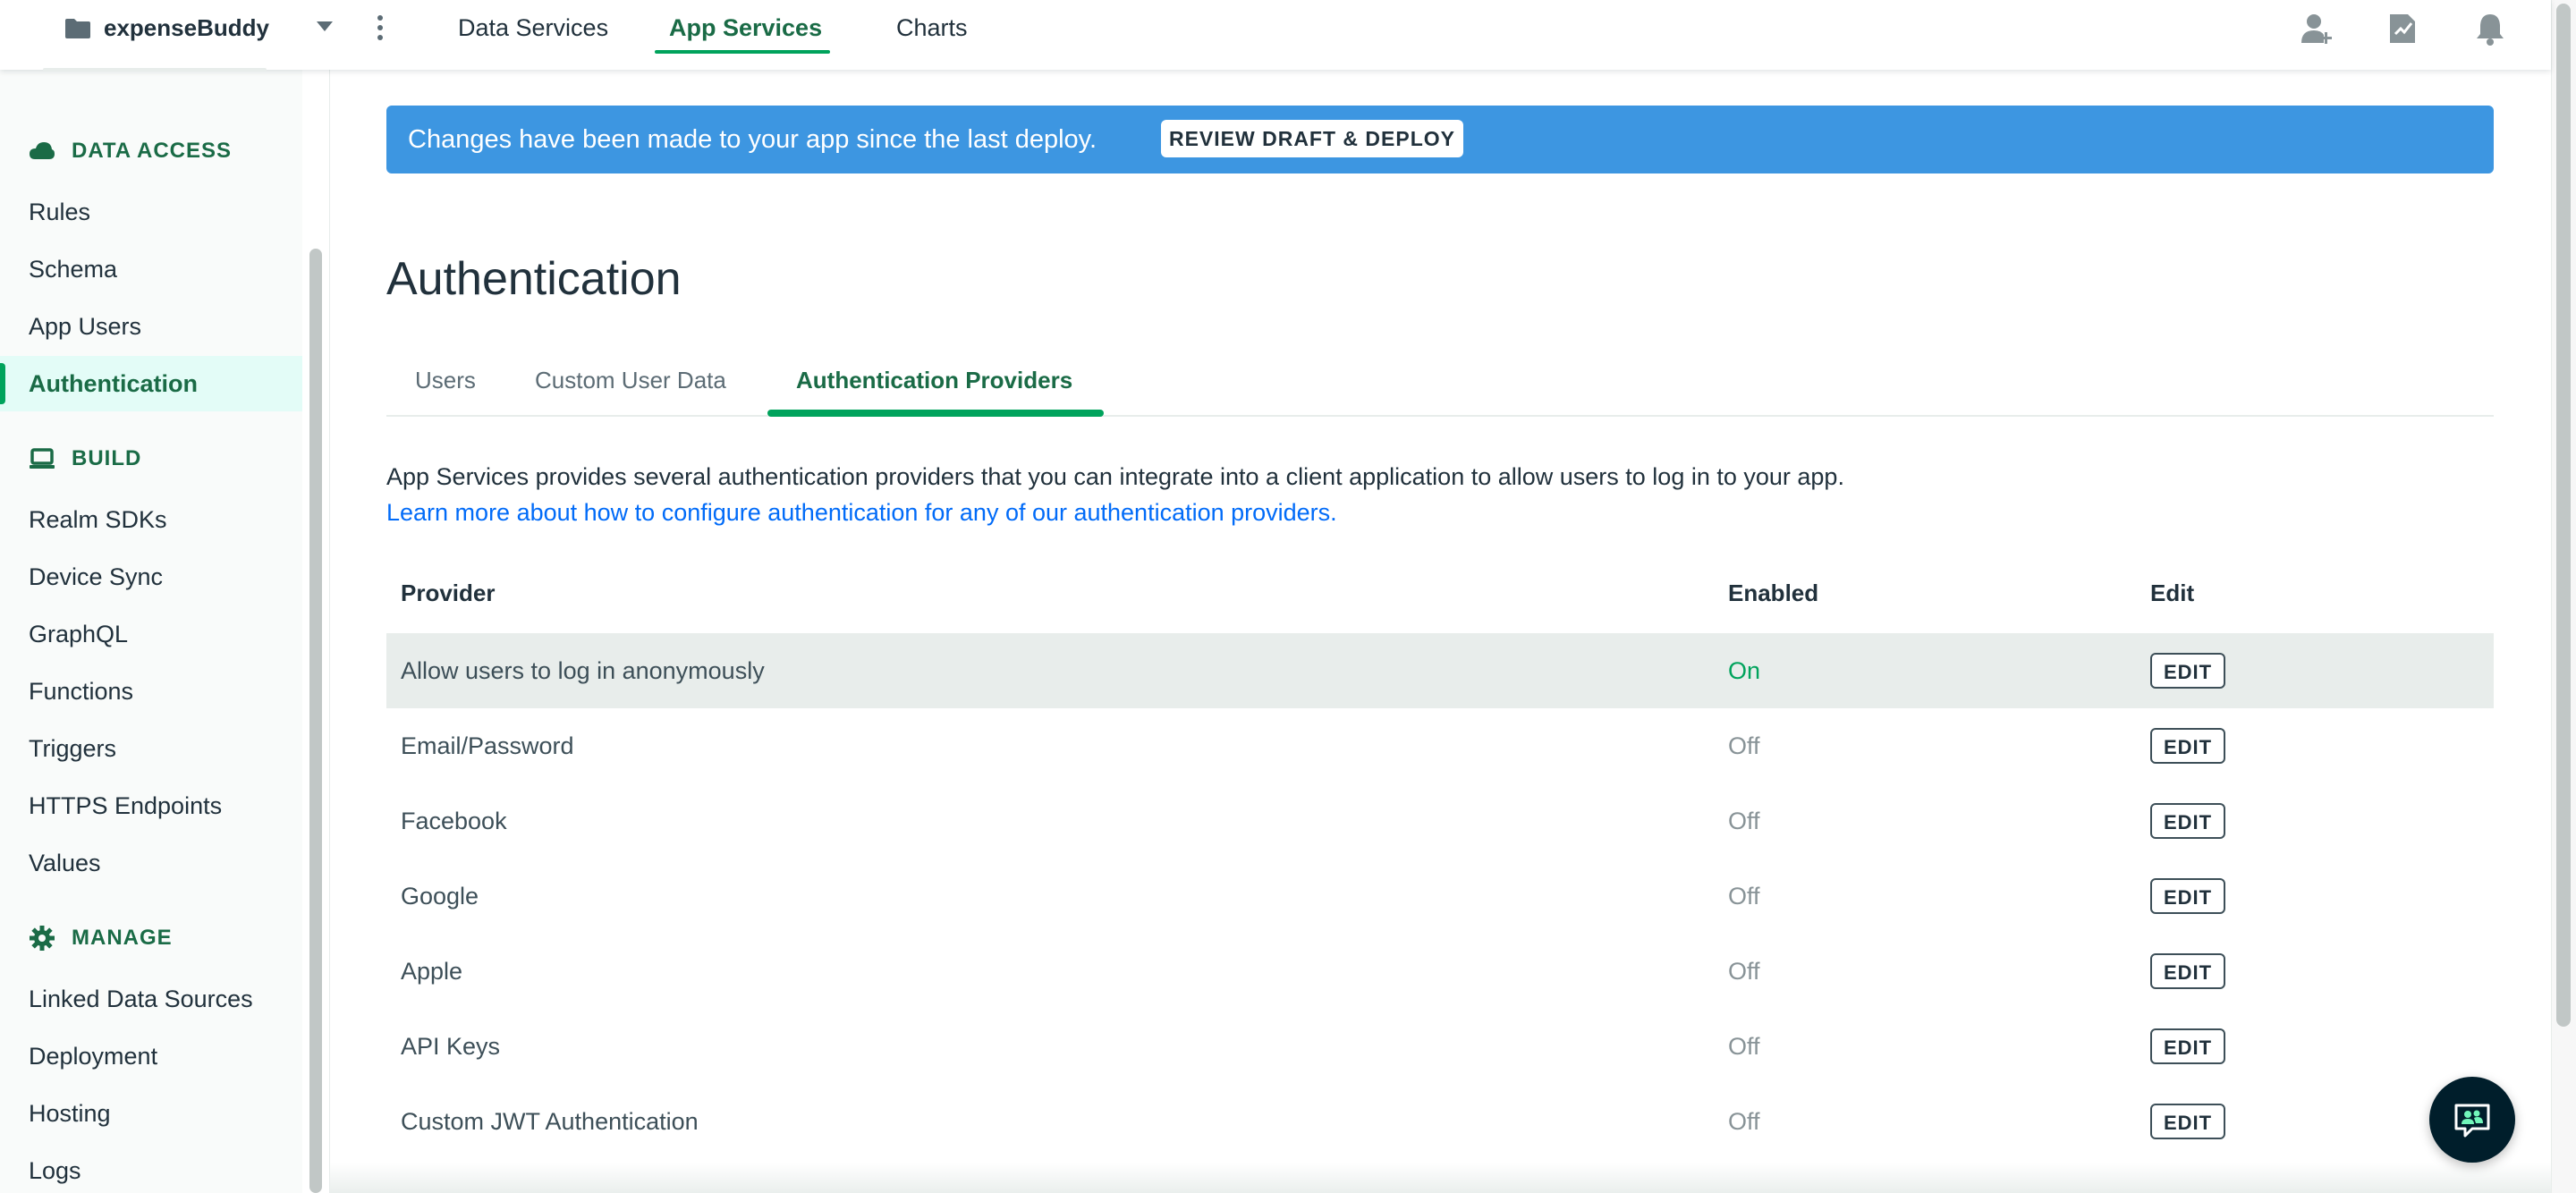  Describe the element at coordinates (451, 1046) in the screenshot. I see `provider-name: API Keys` at that location.